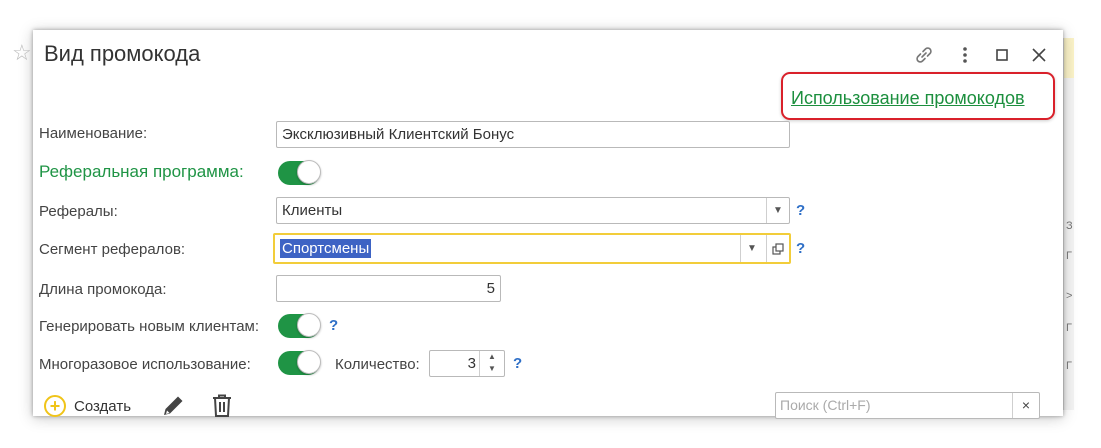  I want to click on search-placeholder: Поиск (Ctrl+F), so click(825, 405).